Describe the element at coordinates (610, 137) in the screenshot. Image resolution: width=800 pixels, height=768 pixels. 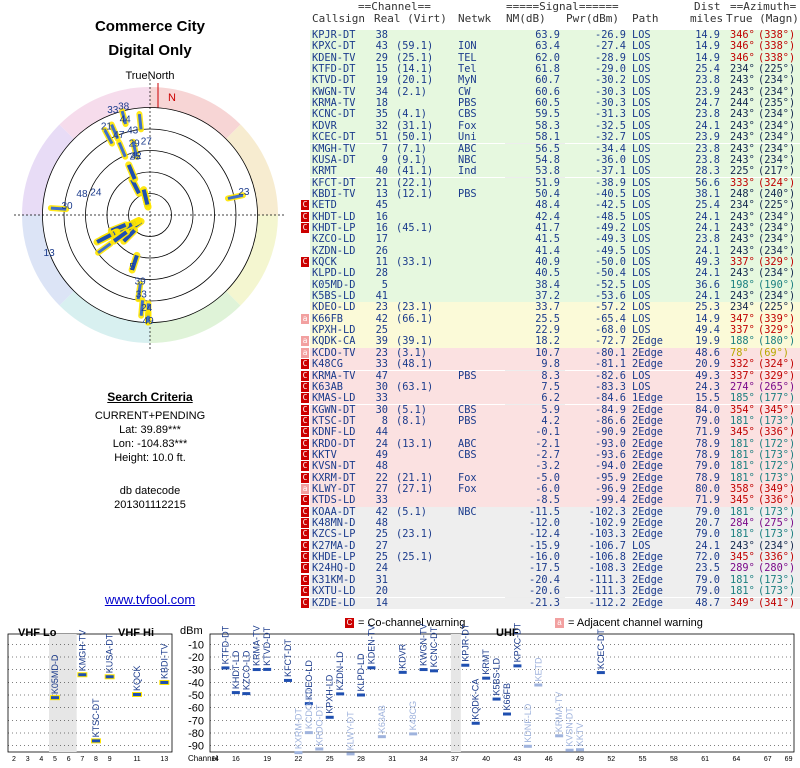
I see `cell-pwr: -32.7` at that location.